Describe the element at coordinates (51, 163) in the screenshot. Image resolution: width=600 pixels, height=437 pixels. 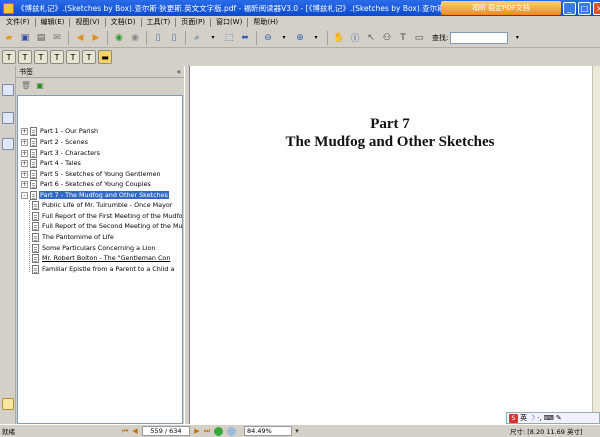
I see `bookmark-item: + Part 4 - Tales` at that location.